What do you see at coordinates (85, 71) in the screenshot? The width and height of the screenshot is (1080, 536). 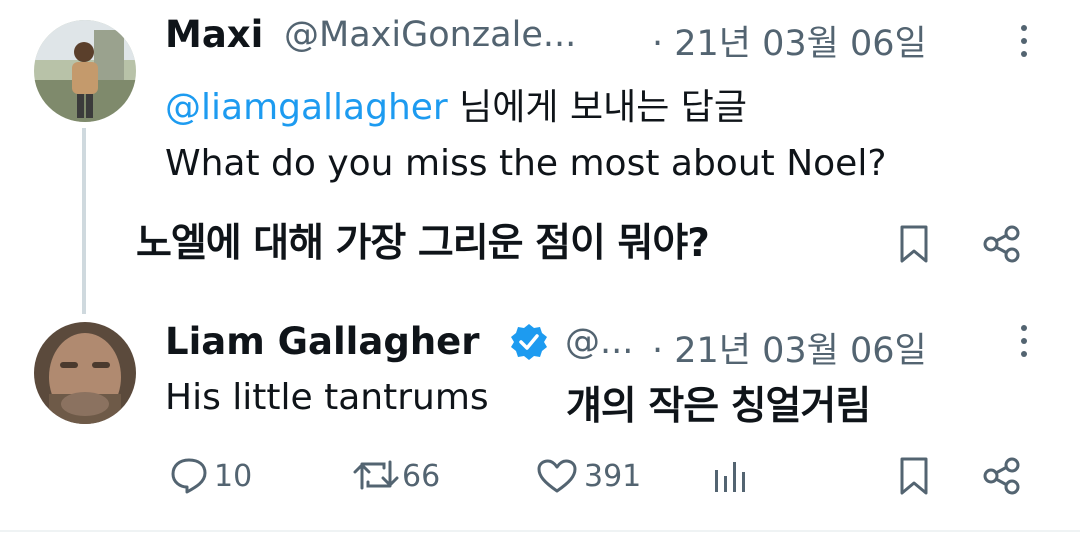 I see `maxi-avatar` at bounding box center [85, 71].